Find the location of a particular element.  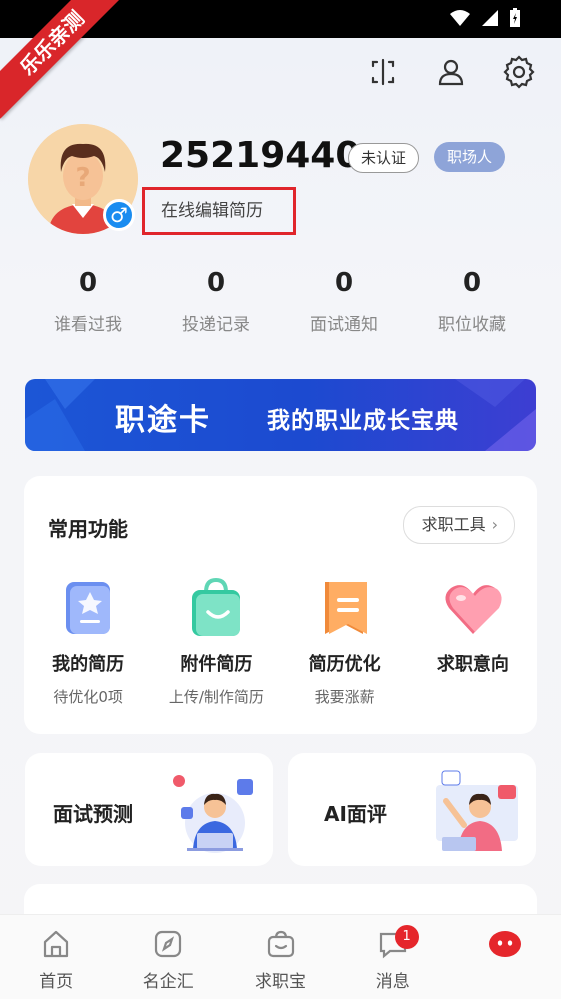

mascot-icon is located at coordinates (505, 944).